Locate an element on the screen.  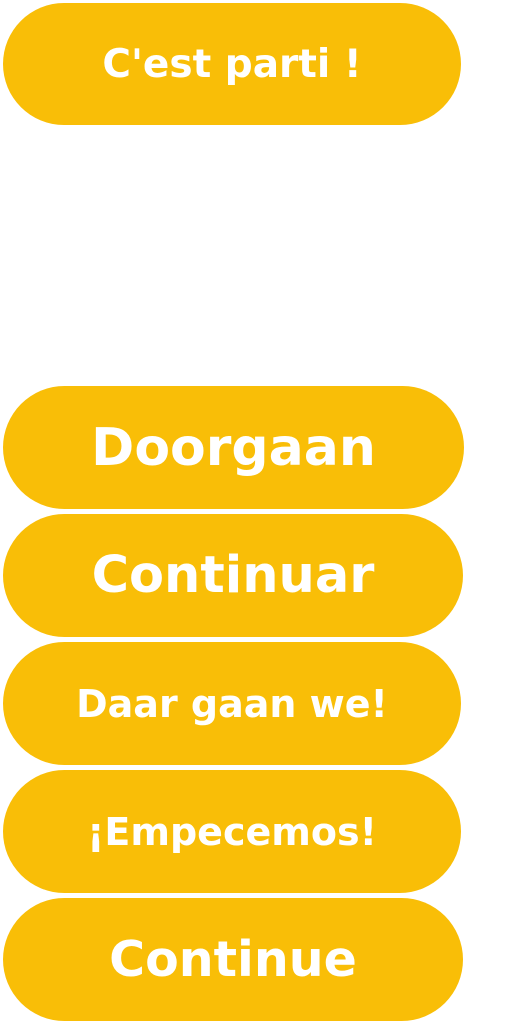
daar-gaan-we-button: Daar gaan we! is located at coordinates (232, 703).